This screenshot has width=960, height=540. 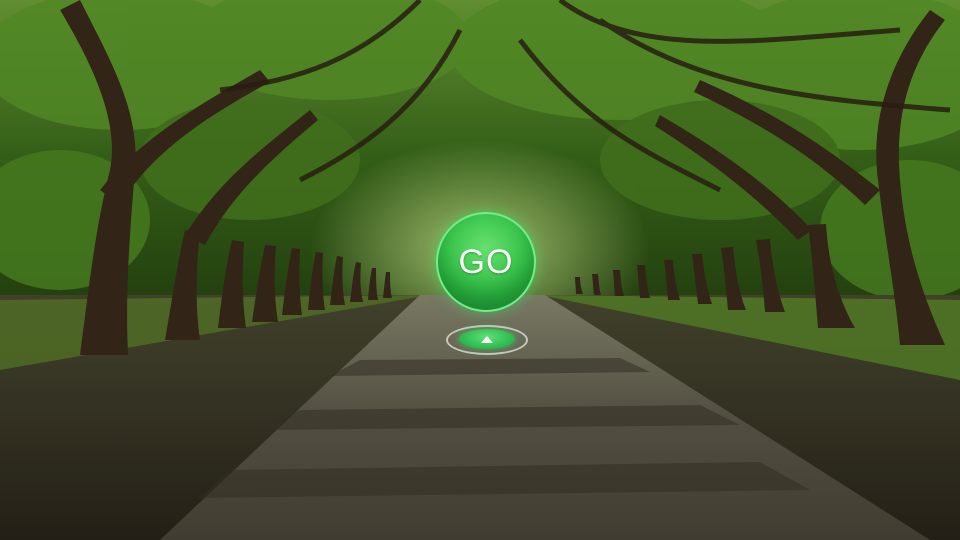 I want to click on move-forward-button, so click(x=487, y=339).